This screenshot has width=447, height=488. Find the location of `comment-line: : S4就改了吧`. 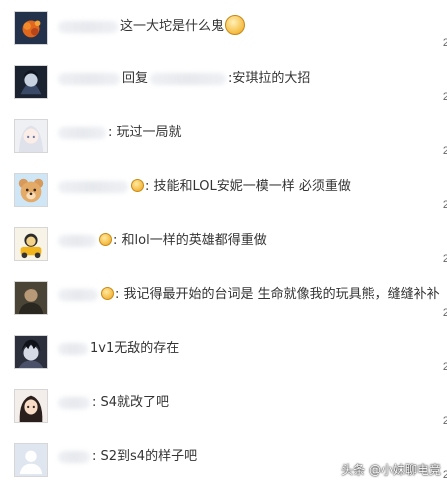

comment-line: : S4就改了吧 is located at coordinates (113, 403).